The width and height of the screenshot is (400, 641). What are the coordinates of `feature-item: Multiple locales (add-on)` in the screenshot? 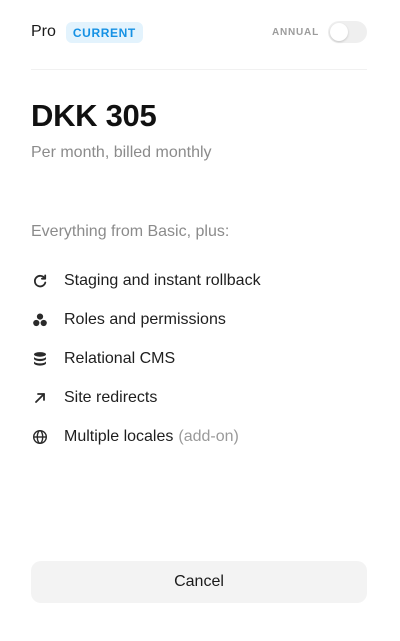 It's located at (146, 436).